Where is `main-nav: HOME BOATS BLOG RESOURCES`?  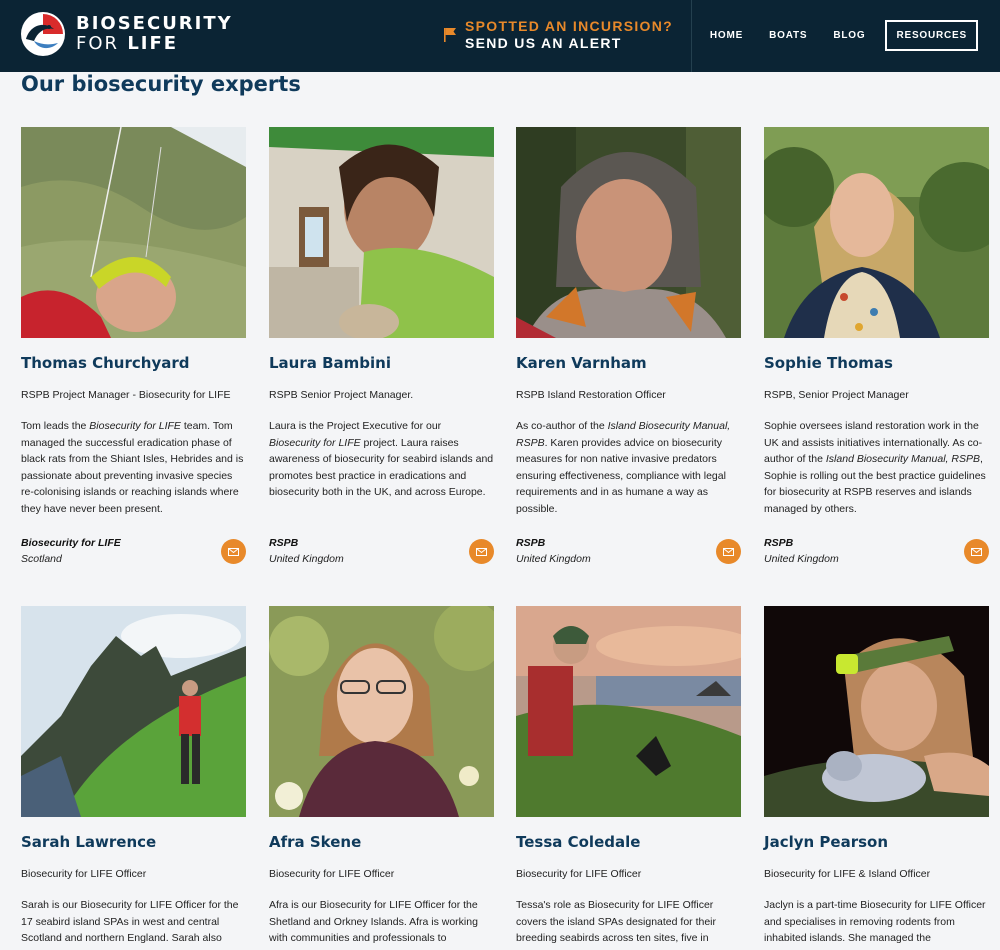
main-nav: HOME BOATS BLOG RESOURCES is located at coordinates (831, 35).